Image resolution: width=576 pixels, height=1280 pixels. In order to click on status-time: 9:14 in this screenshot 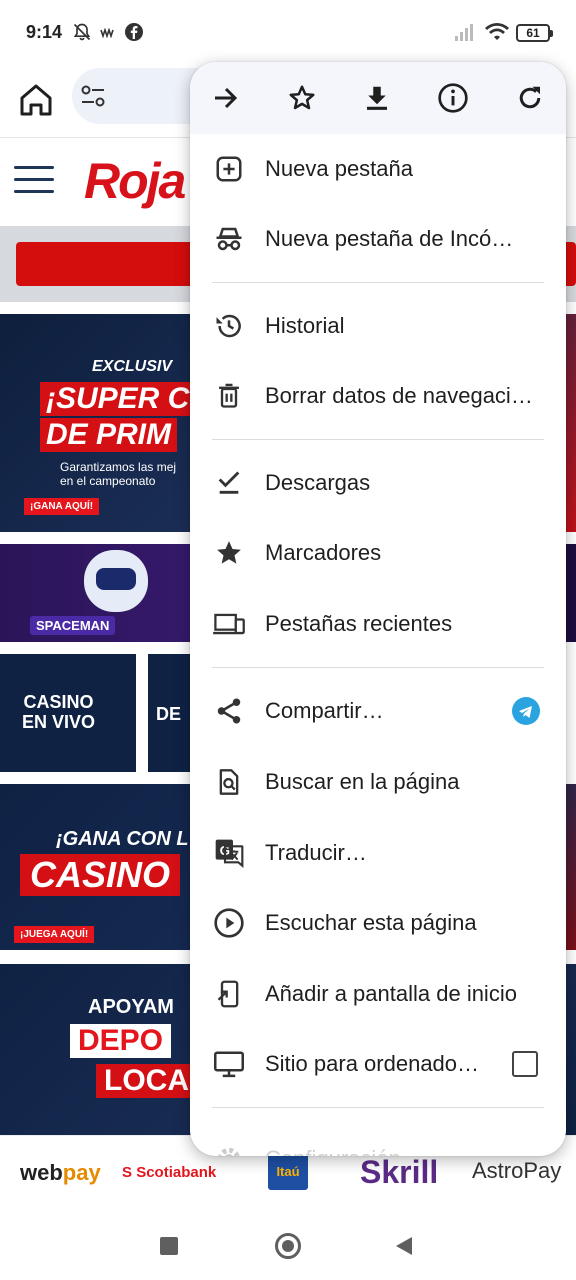, I will do `click(44, 32)`.